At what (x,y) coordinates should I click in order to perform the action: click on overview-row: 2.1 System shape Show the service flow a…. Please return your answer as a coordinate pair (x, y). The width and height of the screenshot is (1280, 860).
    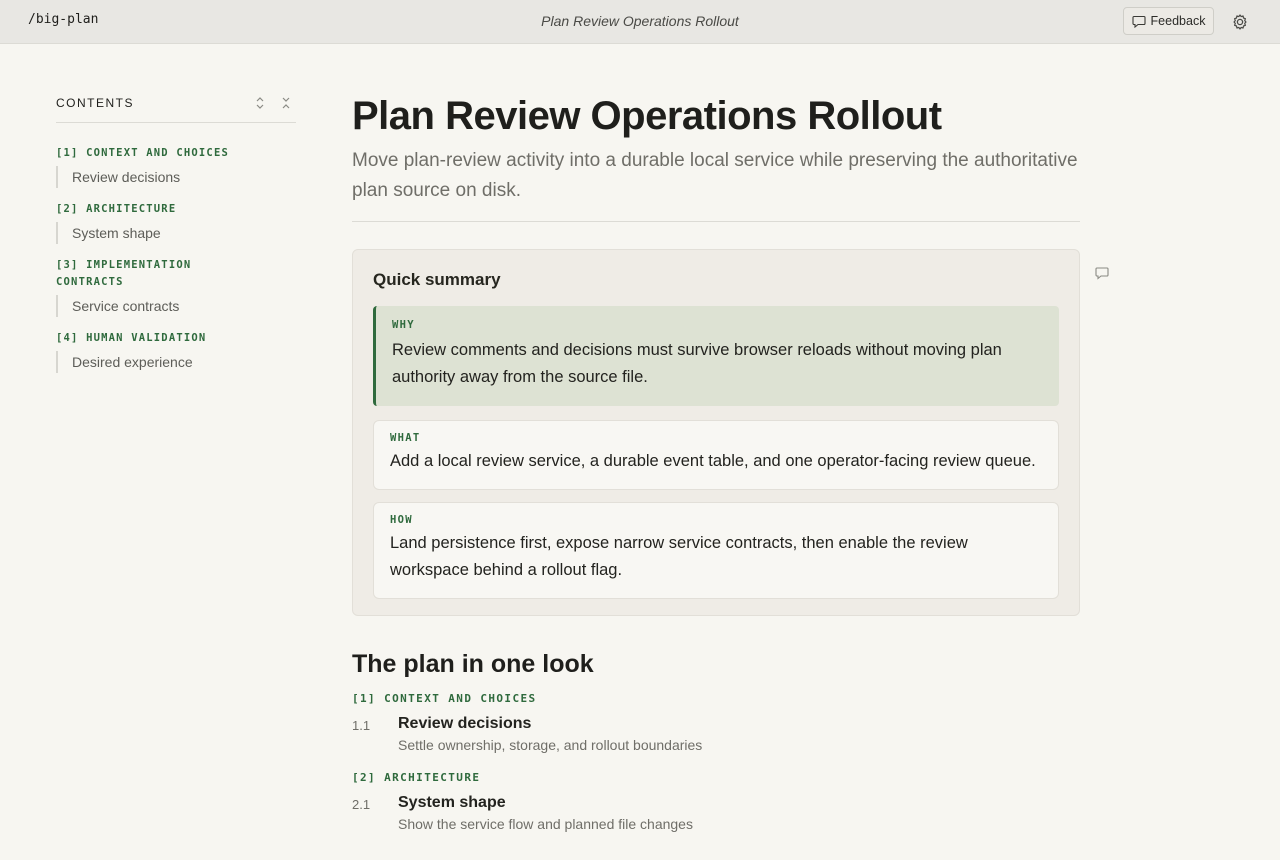
    Looking at the image, I should click on (716, 813).